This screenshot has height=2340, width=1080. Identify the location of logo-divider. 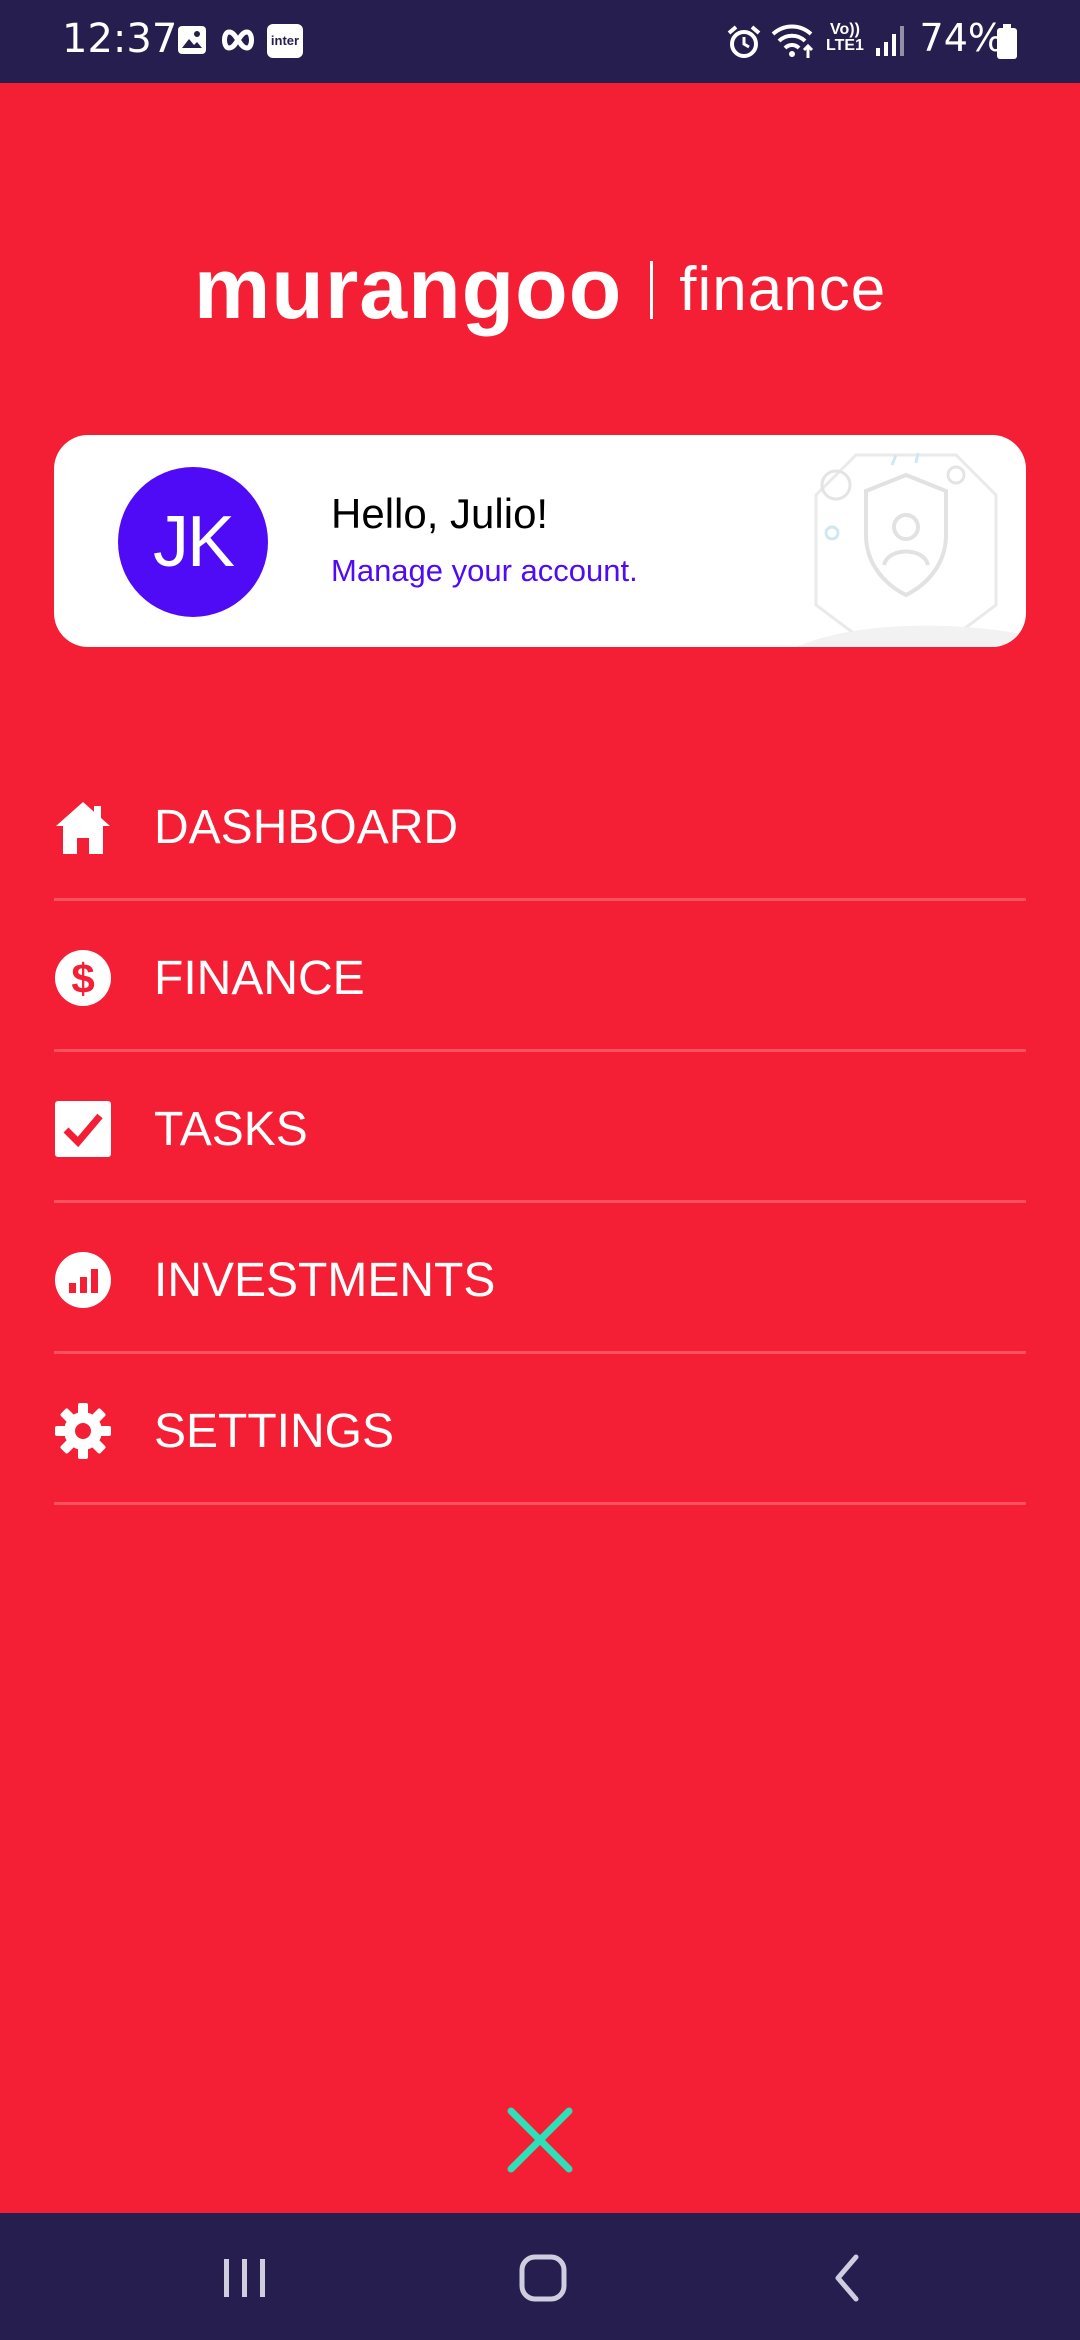
(652, 289).